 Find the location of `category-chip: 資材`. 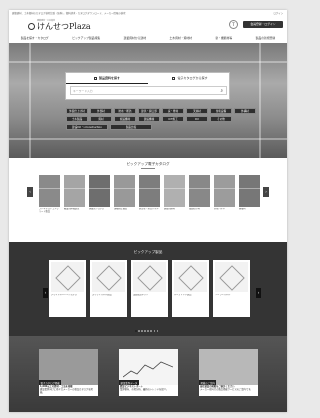

category-chip: 資材 is located at coordinates (101, 119).